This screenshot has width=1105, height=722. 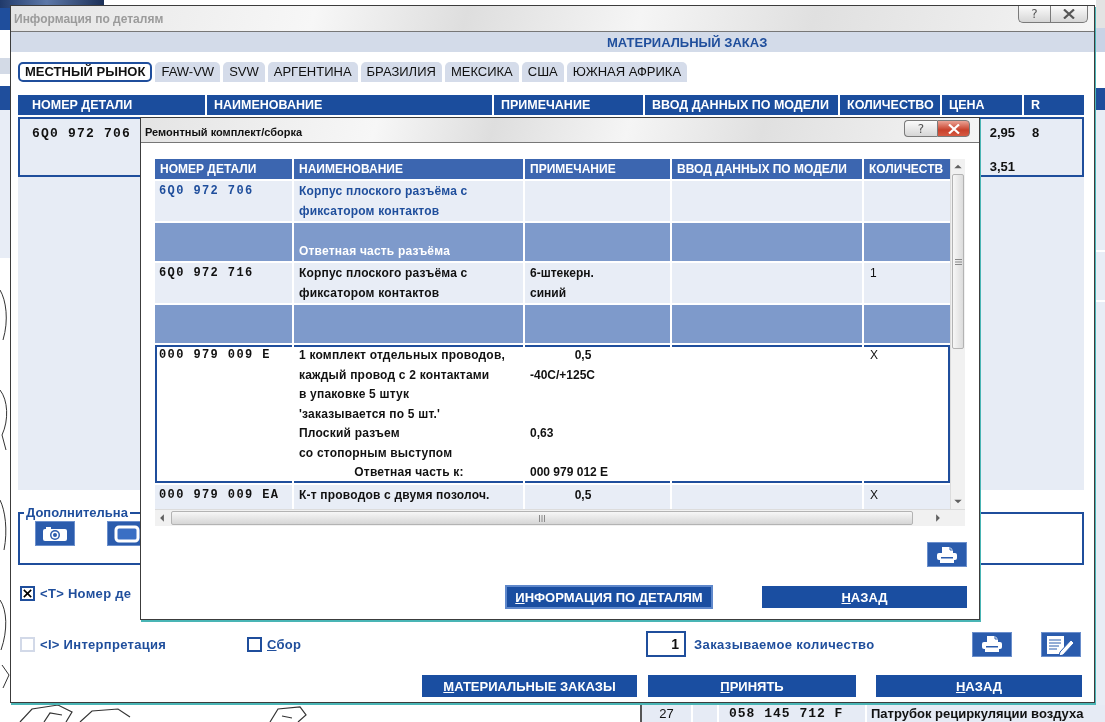 I want to click on window-title: Ремонтный комплект/сборка, so click(x=224, y=132).